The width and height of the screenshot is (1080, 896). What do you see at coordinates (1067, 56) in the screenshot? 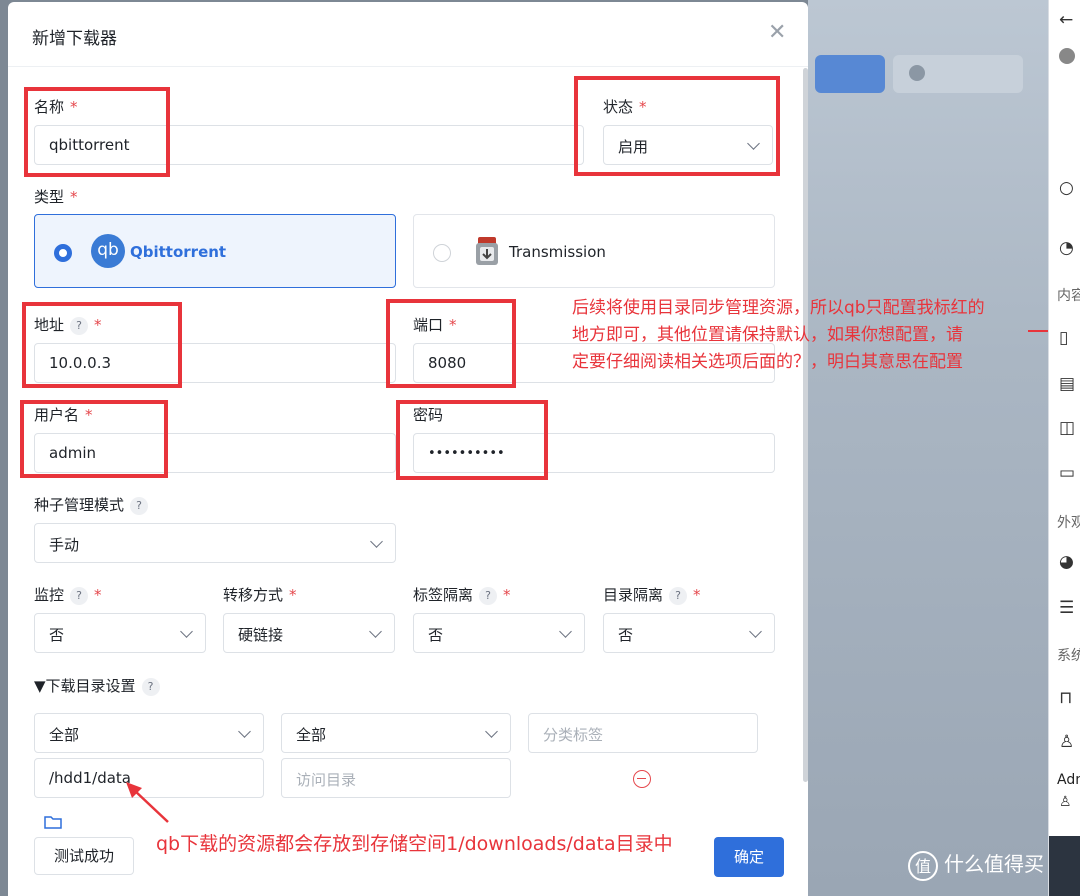
I see `avatar` at bounding box center [1067, 56].